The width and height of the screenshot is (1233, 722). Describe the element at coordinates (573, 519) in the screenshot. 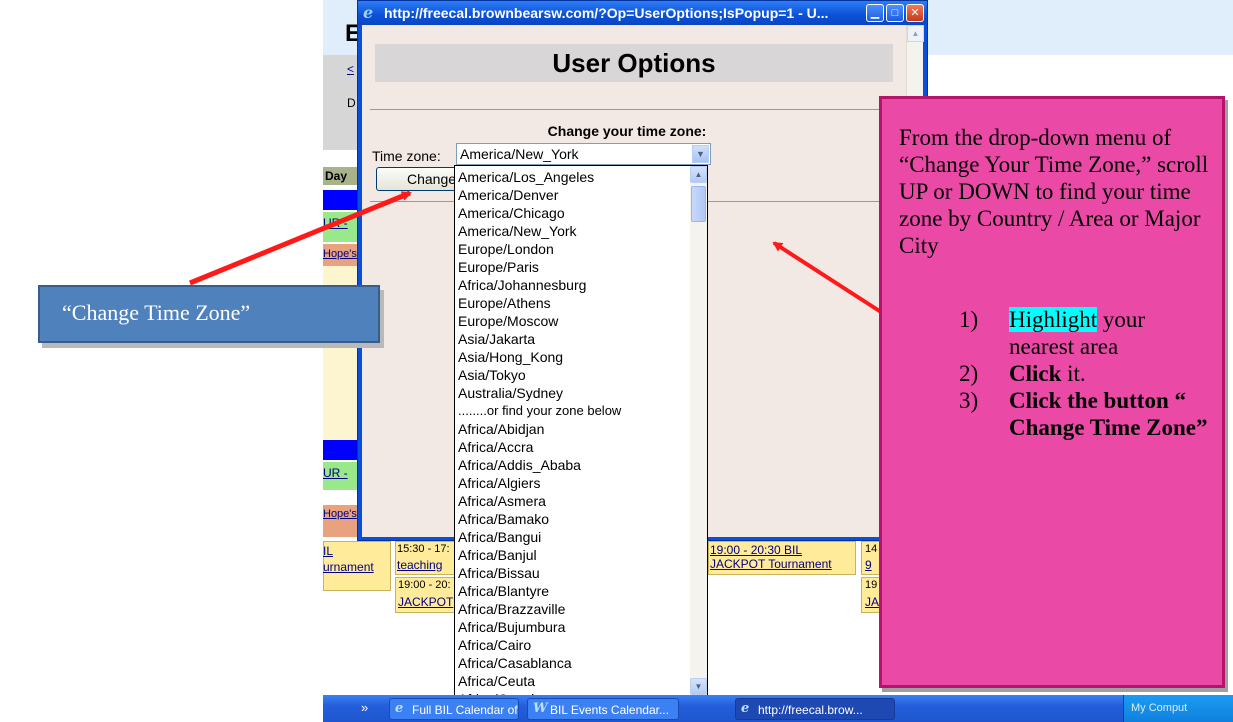

I see `dropdown-option: Africa/Bamako` at that location.